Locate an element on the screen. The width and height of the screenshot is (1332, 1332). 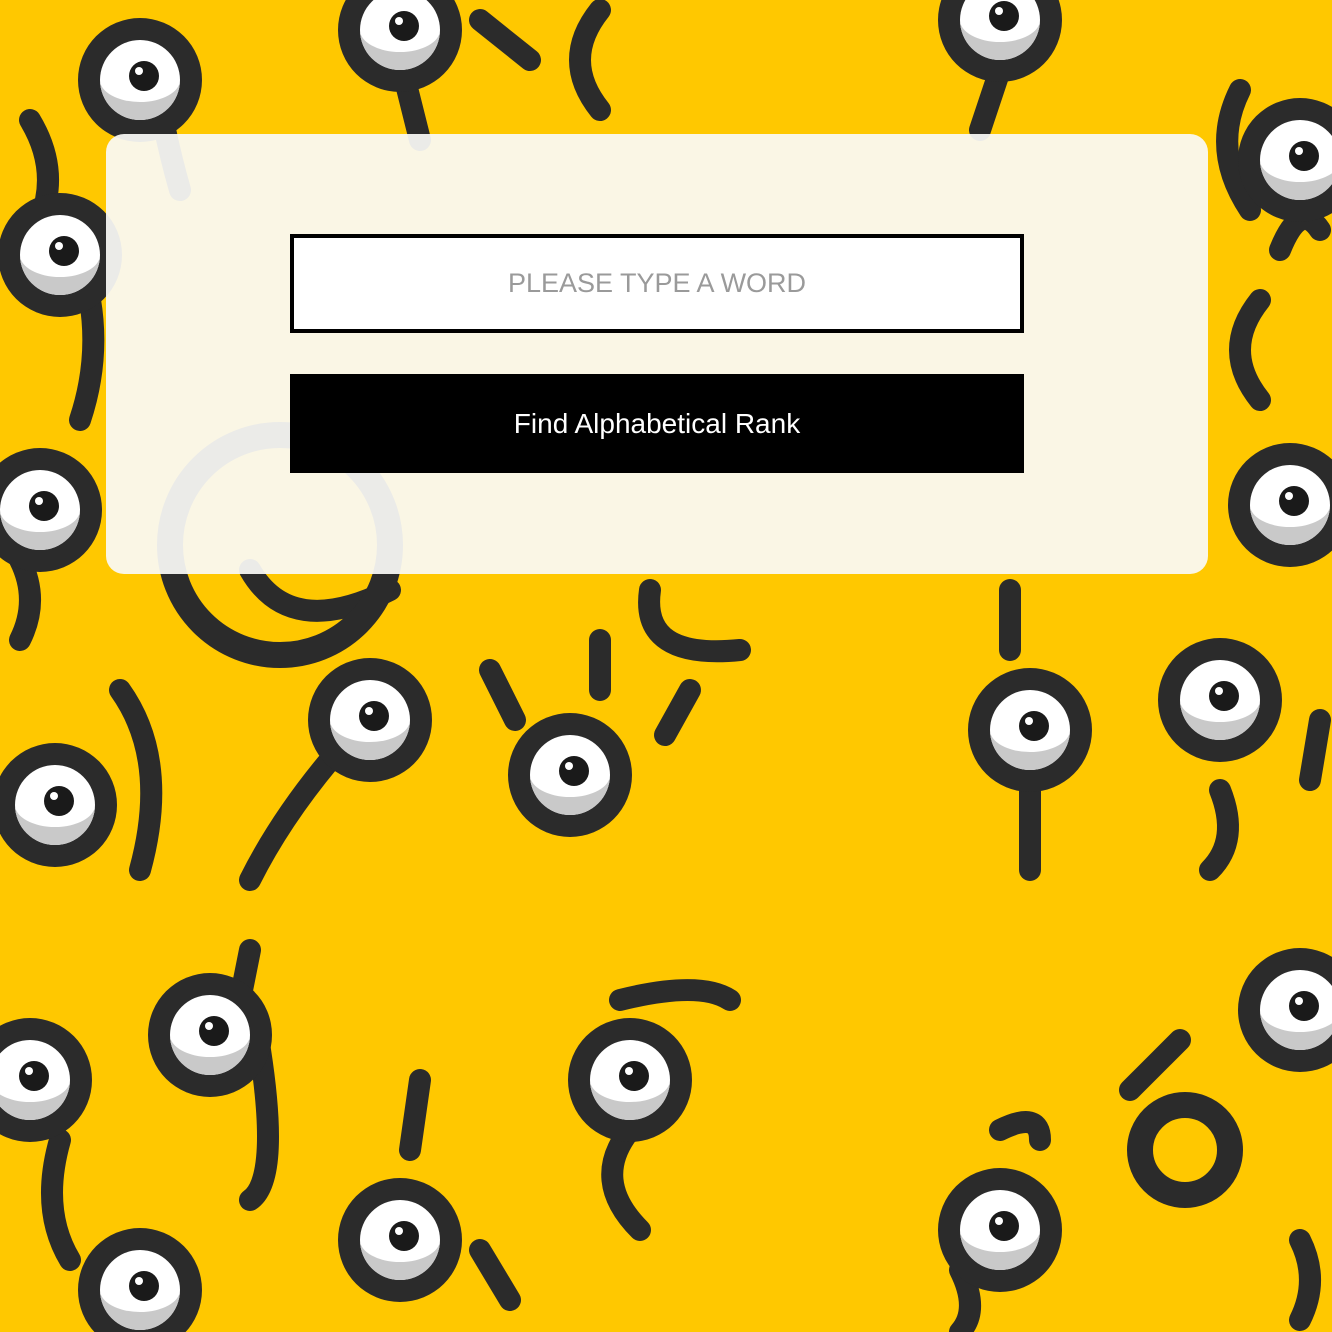
find-rank-button: Find Alphabetical Rank is located at coordinates (657, 423).